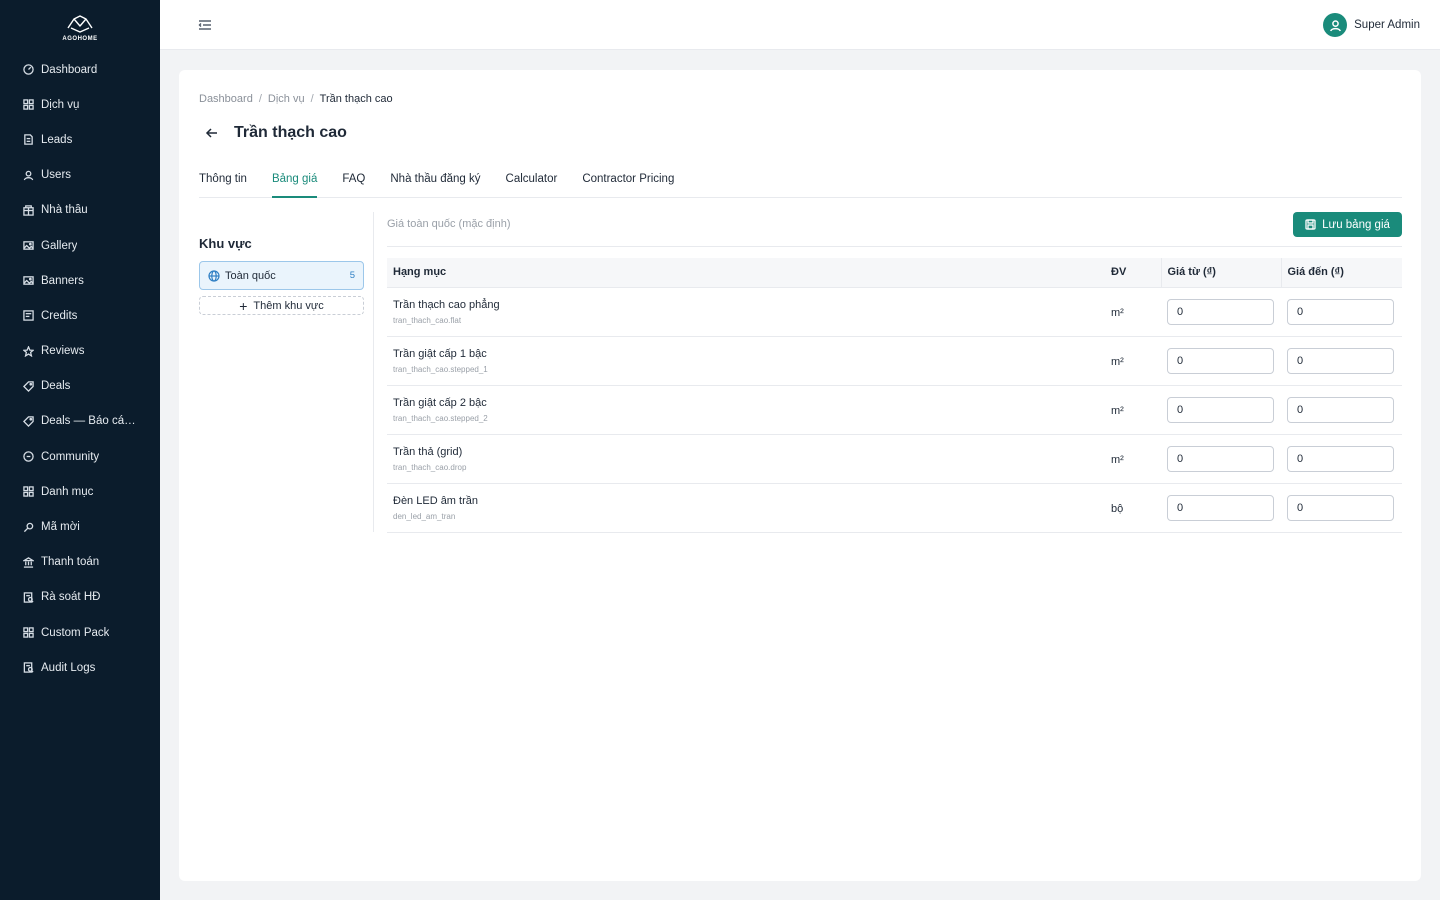  Describe the element at coordinates (205, 25) in the screenshot. I see `menu-toggle-button` at that location.